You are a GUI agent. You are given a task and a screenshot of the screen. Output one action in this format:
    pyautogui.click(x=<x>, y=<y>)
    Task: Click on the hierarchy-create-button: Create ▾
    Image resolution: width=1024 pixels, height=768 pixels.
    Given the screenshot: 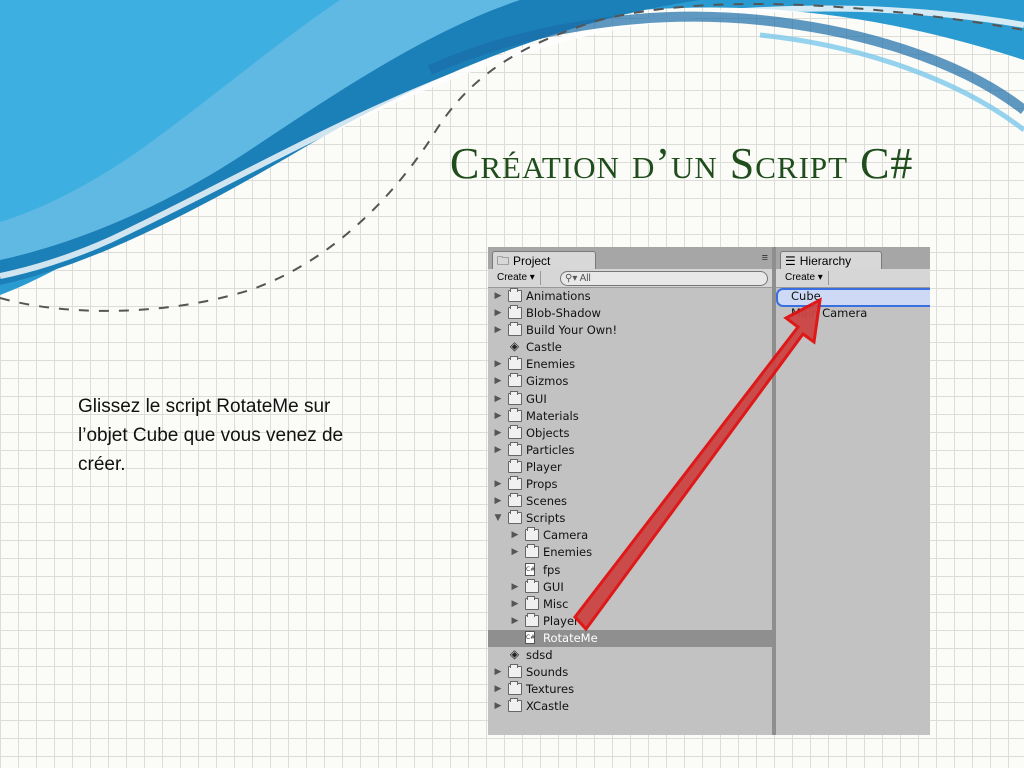 What is the action you would take?
    pyautogui.click(x=804, y=278)
    